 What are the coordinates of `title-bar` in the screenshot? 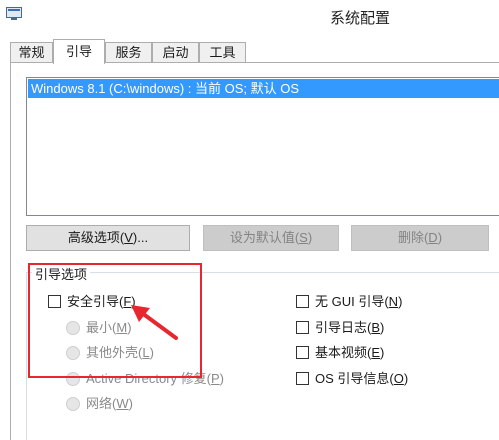 It's located at (249, 17).